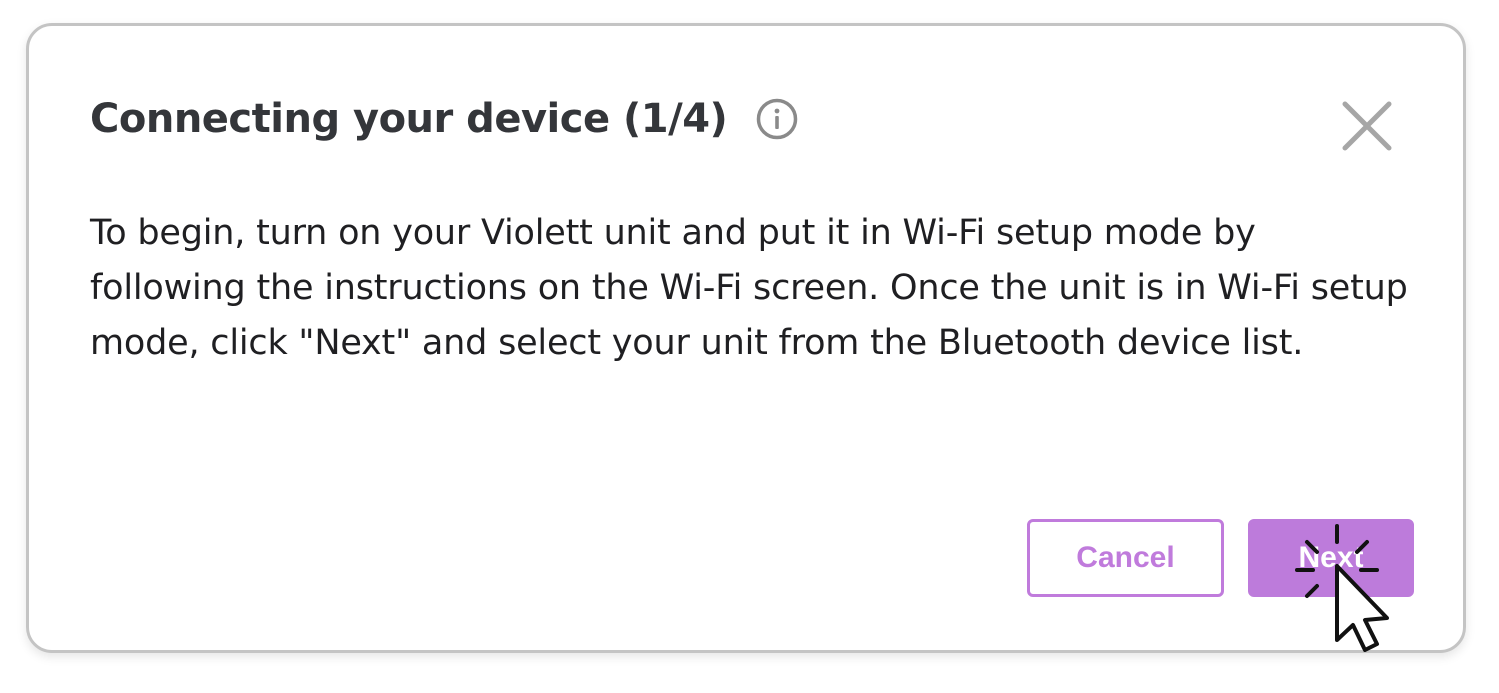  What do you see at coordinates (1367, 126) in the screenshot?
I see `close-icon` at bounding box center [1367, 126].